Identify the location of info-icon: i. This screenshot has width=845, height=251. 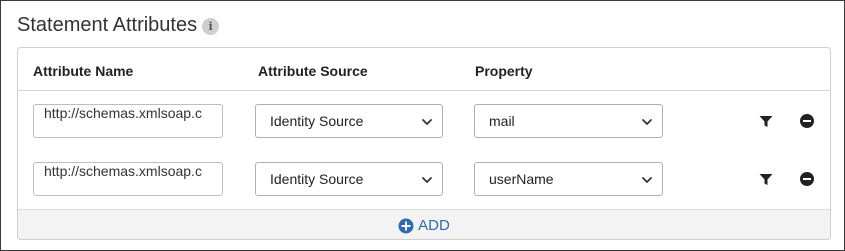
(211, 26).